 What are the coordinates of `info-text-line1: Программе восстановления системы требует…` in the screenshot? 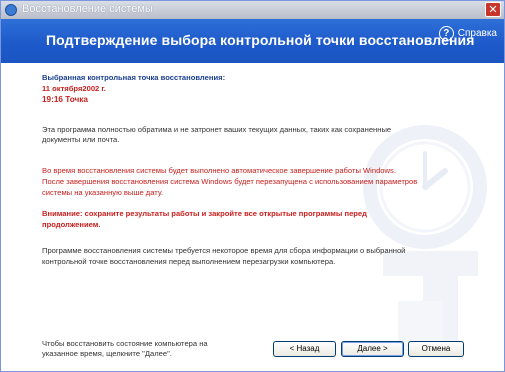 It's located at (224, 250).